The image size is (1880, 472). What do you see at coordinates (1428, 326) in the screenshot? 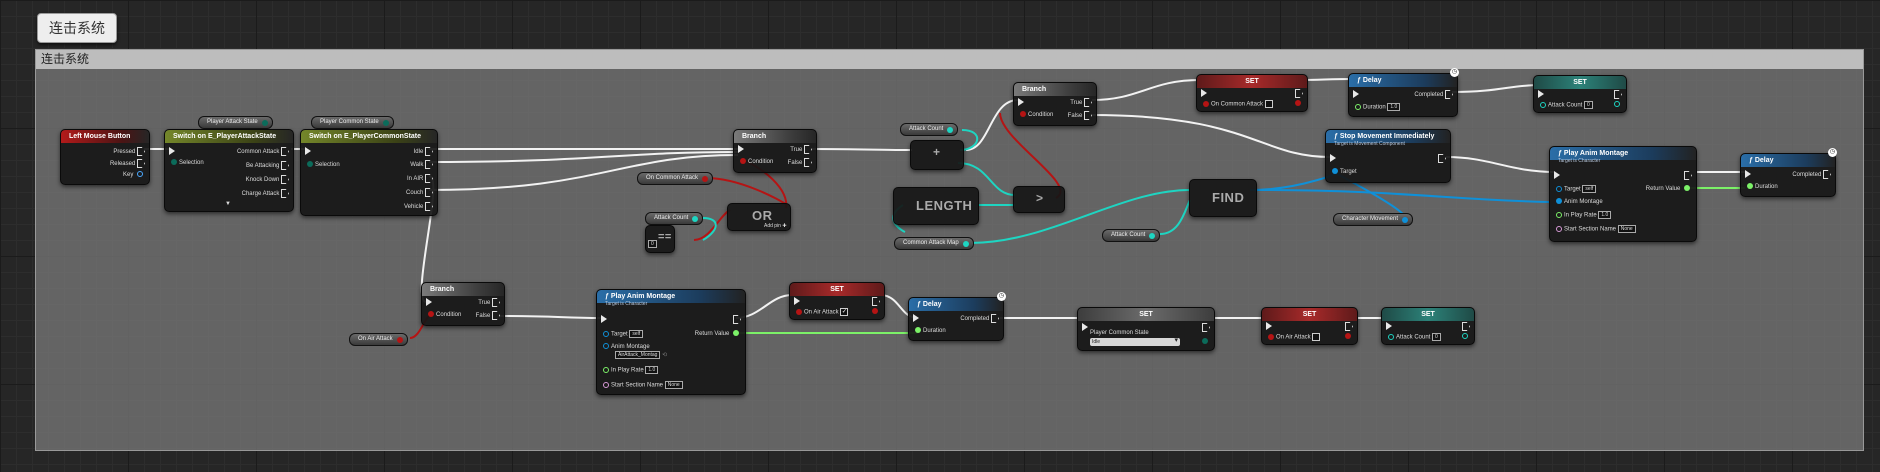
I see `set-attack-count-bottom-node: SET Attack Count 0` at bounding box center [1428, 326].